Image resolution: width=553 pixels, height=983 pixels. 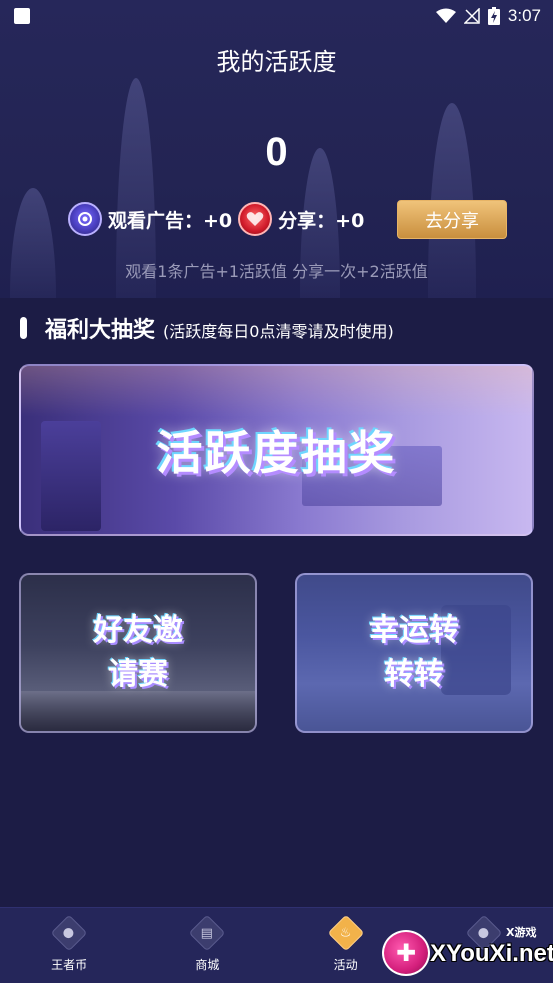 I want to click on lucky-spin-card: 幸运转 转转, so click(x=414, y=653).